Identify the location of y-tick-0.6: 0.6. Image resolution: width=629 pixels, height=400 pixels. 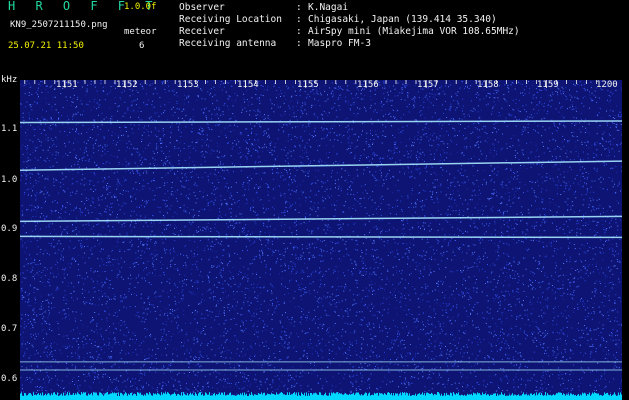
(9, 379).